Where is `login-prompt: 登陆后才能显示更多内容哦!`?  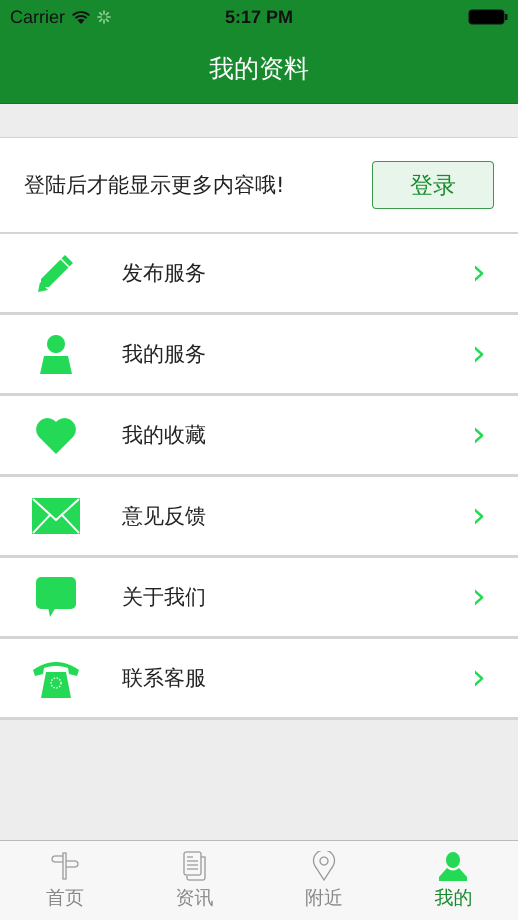
login-prompt: 登陆后才能显示更多内容哦! is located at coordinates (154, 185).